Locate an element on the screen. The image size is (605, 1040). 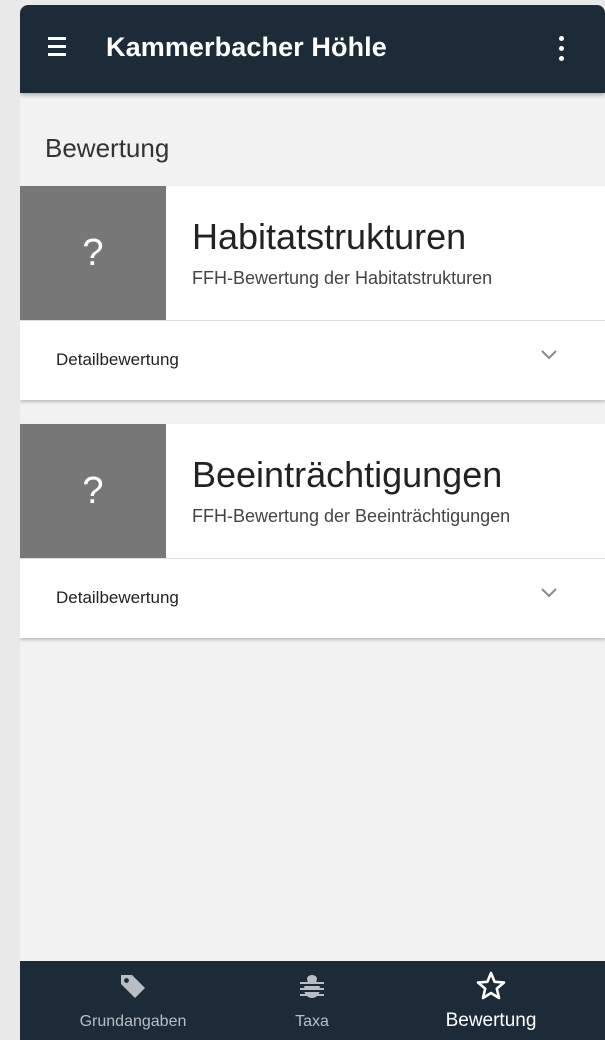
card-title: Habitatstrukturen is located at coordinates (329, 236).